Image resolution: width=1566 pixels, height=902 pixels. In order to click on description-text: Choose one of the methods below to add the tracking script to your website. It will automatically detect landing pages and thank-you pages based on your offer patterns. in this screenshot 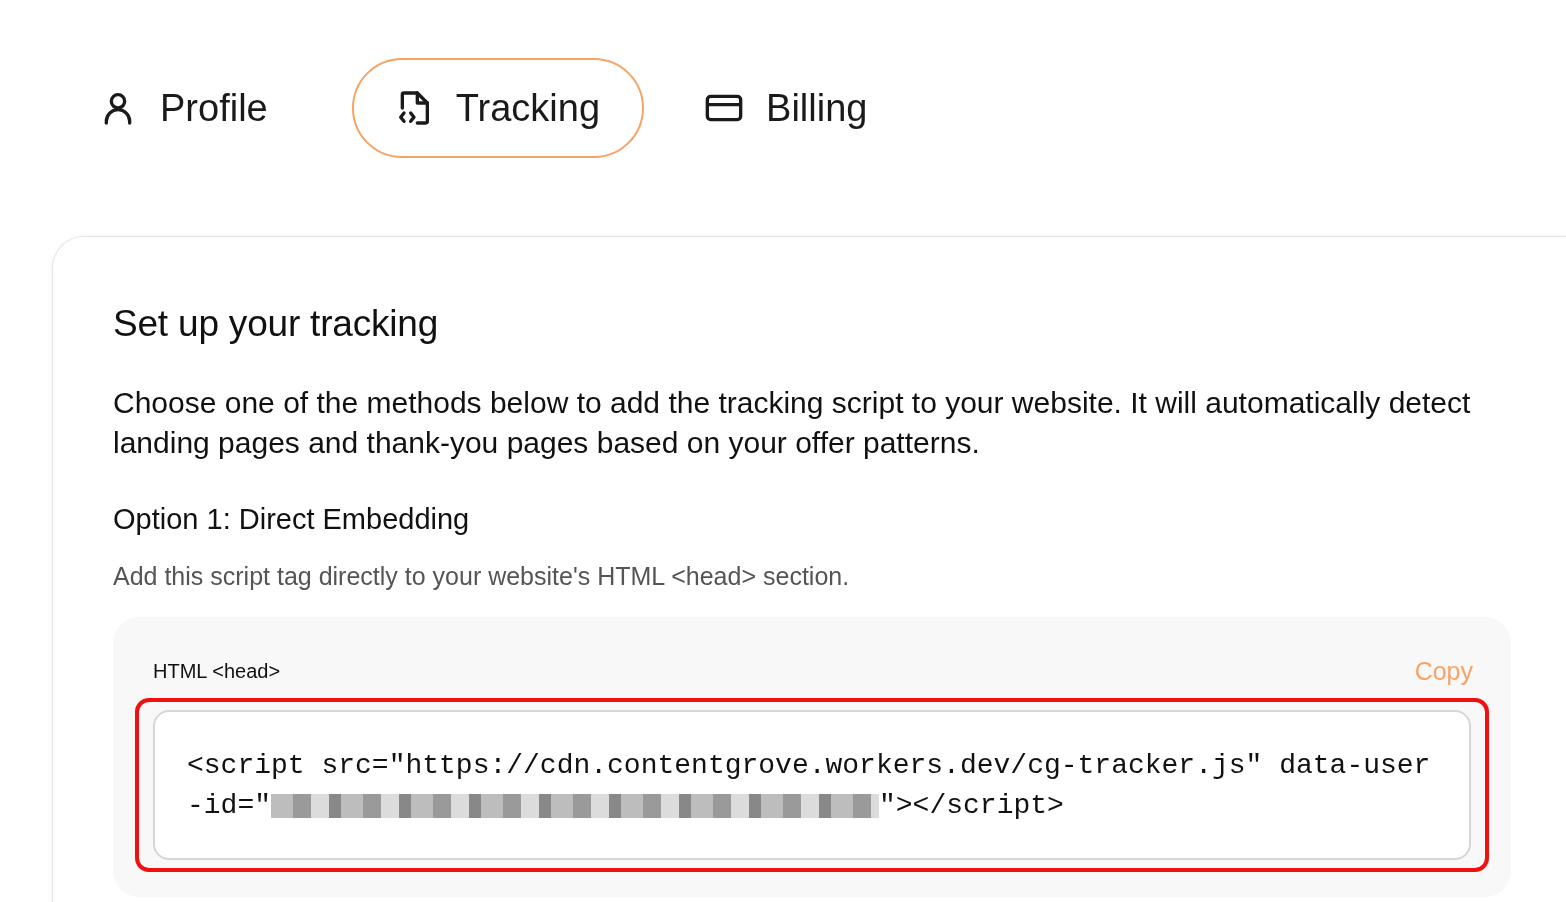, I will do `click(792, 423)`.